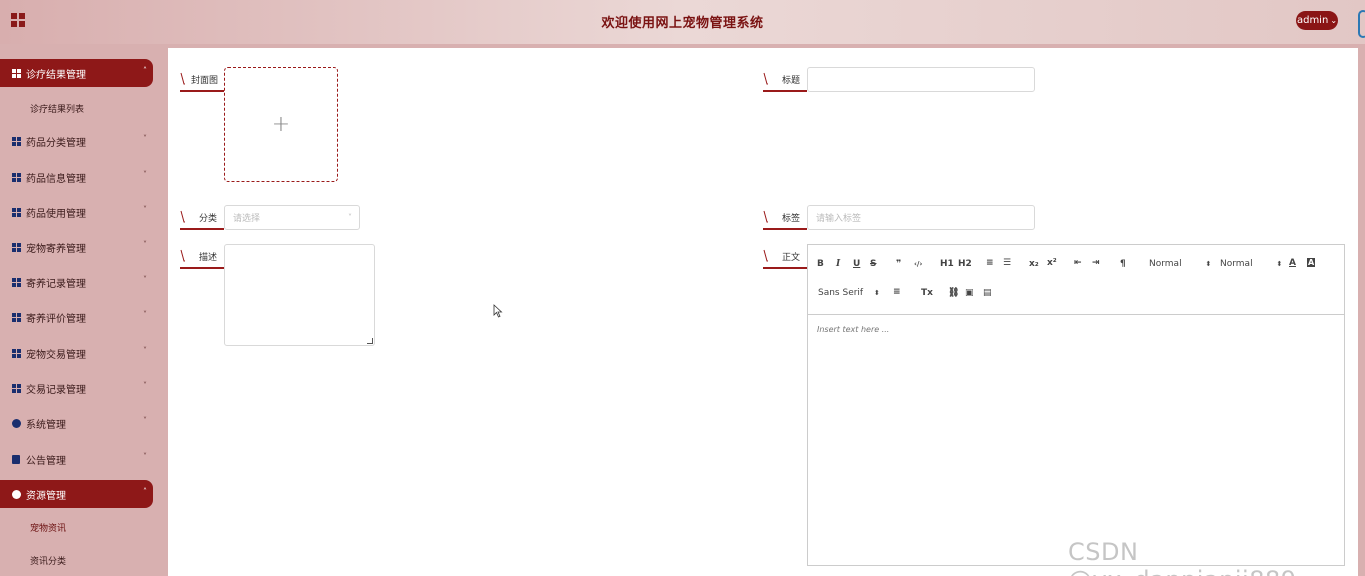 The image size is (1365, 576). I want to click on sidebar-item-drug-category: 药品分类管理 ˅, so click(76, 141).